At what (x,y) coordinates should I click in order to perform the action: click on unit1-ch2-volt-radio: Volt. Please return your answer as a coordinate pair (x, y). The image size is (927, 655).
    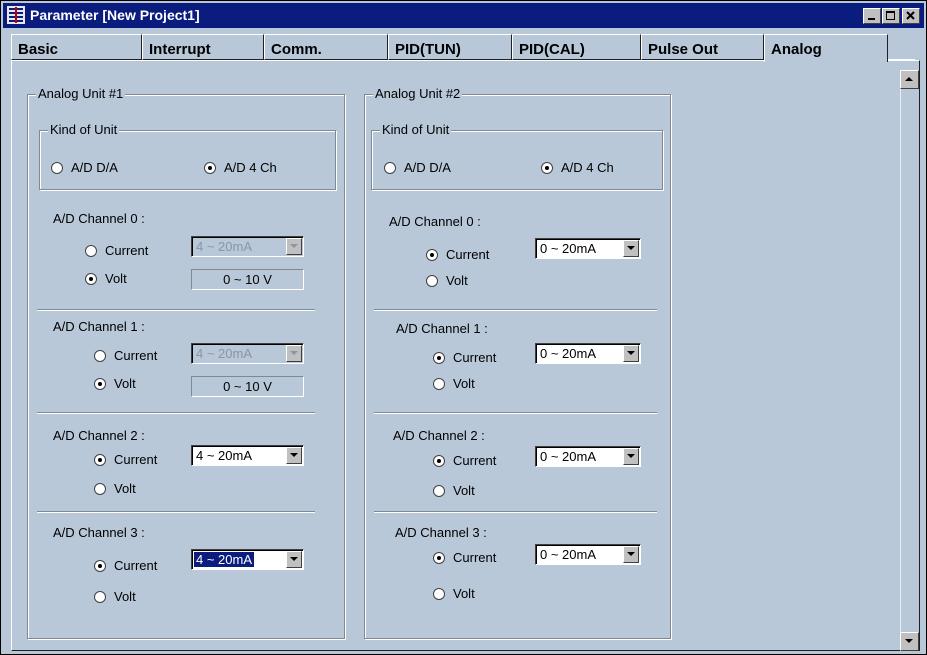
    Looking at the image, I should click on (115, 488).